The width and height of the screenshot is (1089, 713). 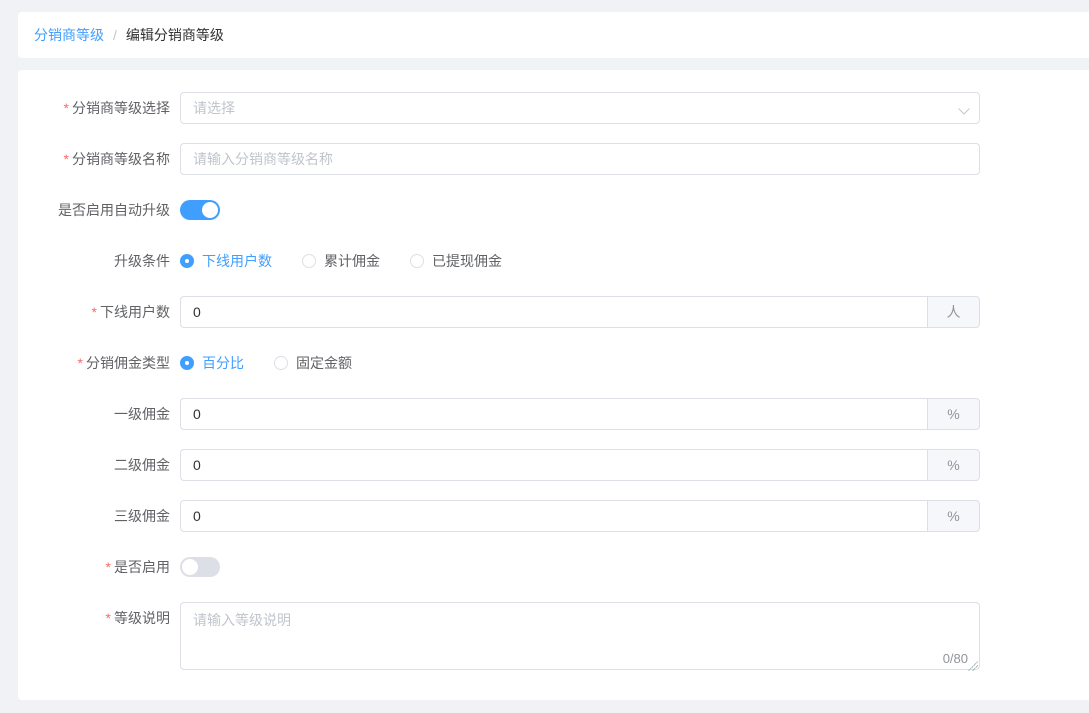 I want to click on label-text: 是否启用自动升级, so click(x=114, y=210).